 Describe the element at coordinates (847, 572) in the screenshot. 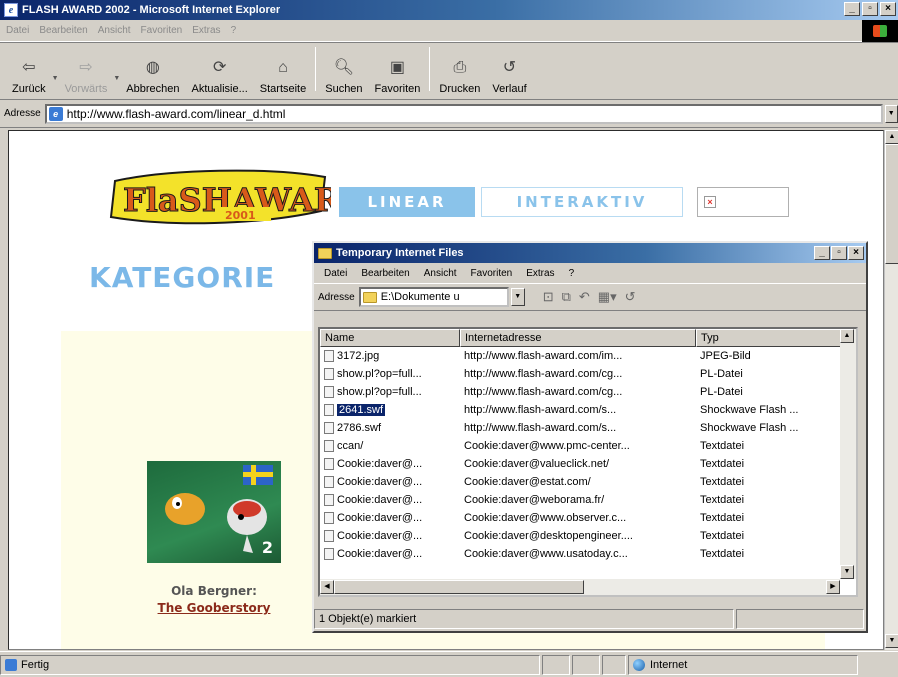

I see `list-scroll-down-button: ▼` at that location.